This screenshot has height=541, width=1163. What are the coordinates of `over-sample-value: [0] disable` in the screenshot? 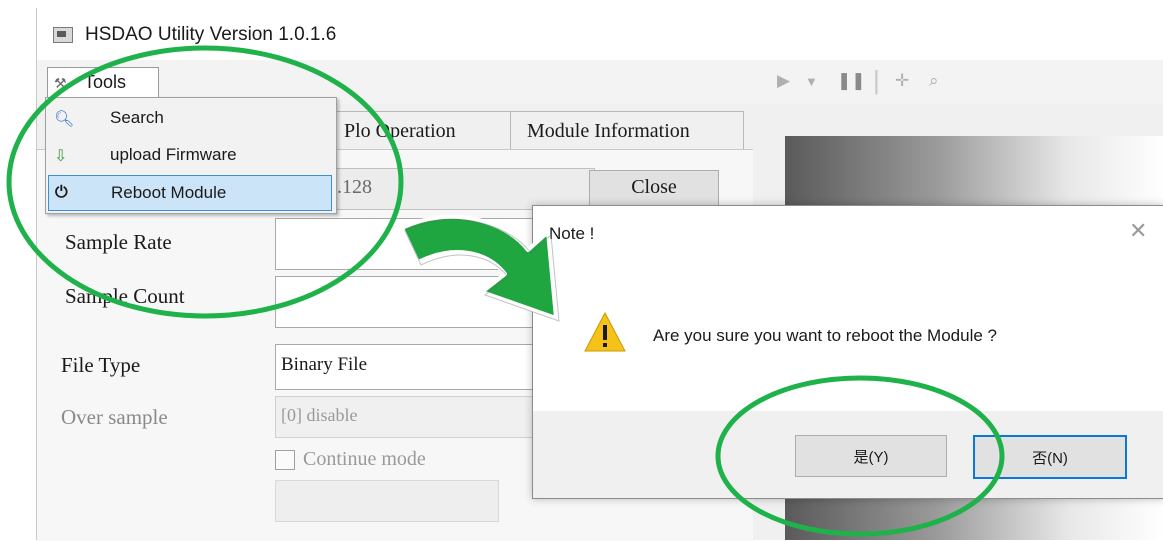 It's located at (319, 415).